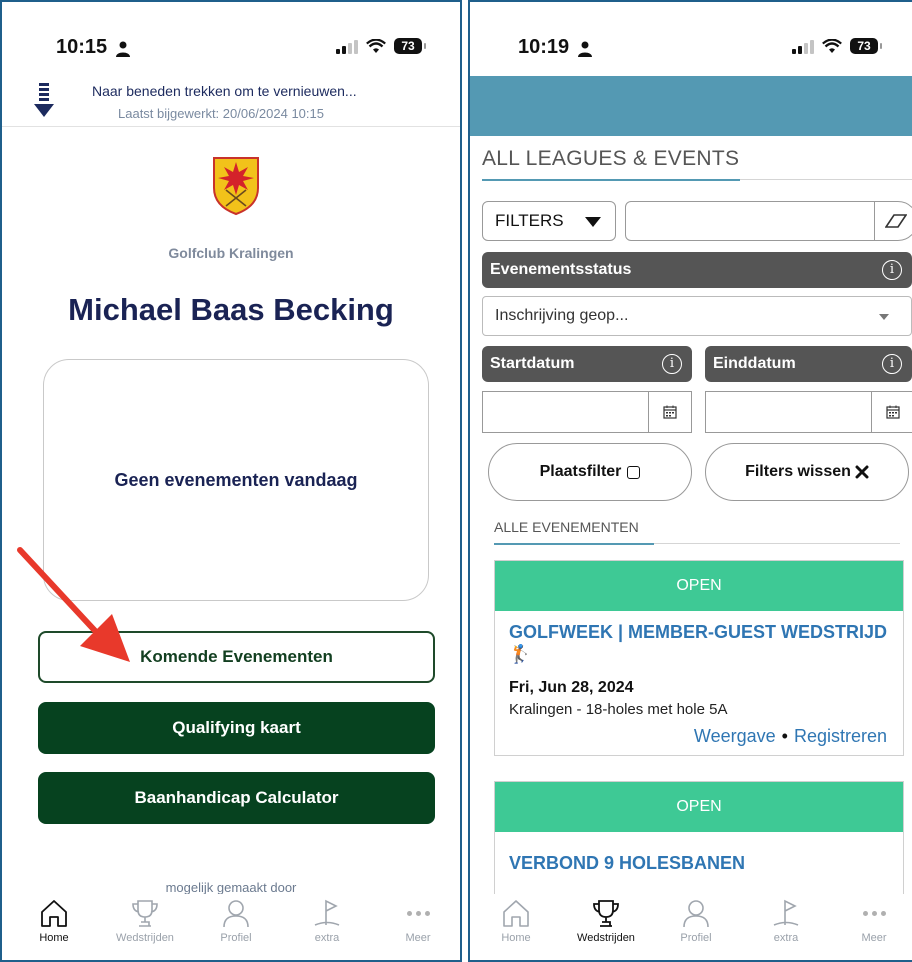 Image resolution: width=912 pixels, height=962 pixels. I want to click on clear-filters-button: Filters wissen, so click(807, 472).